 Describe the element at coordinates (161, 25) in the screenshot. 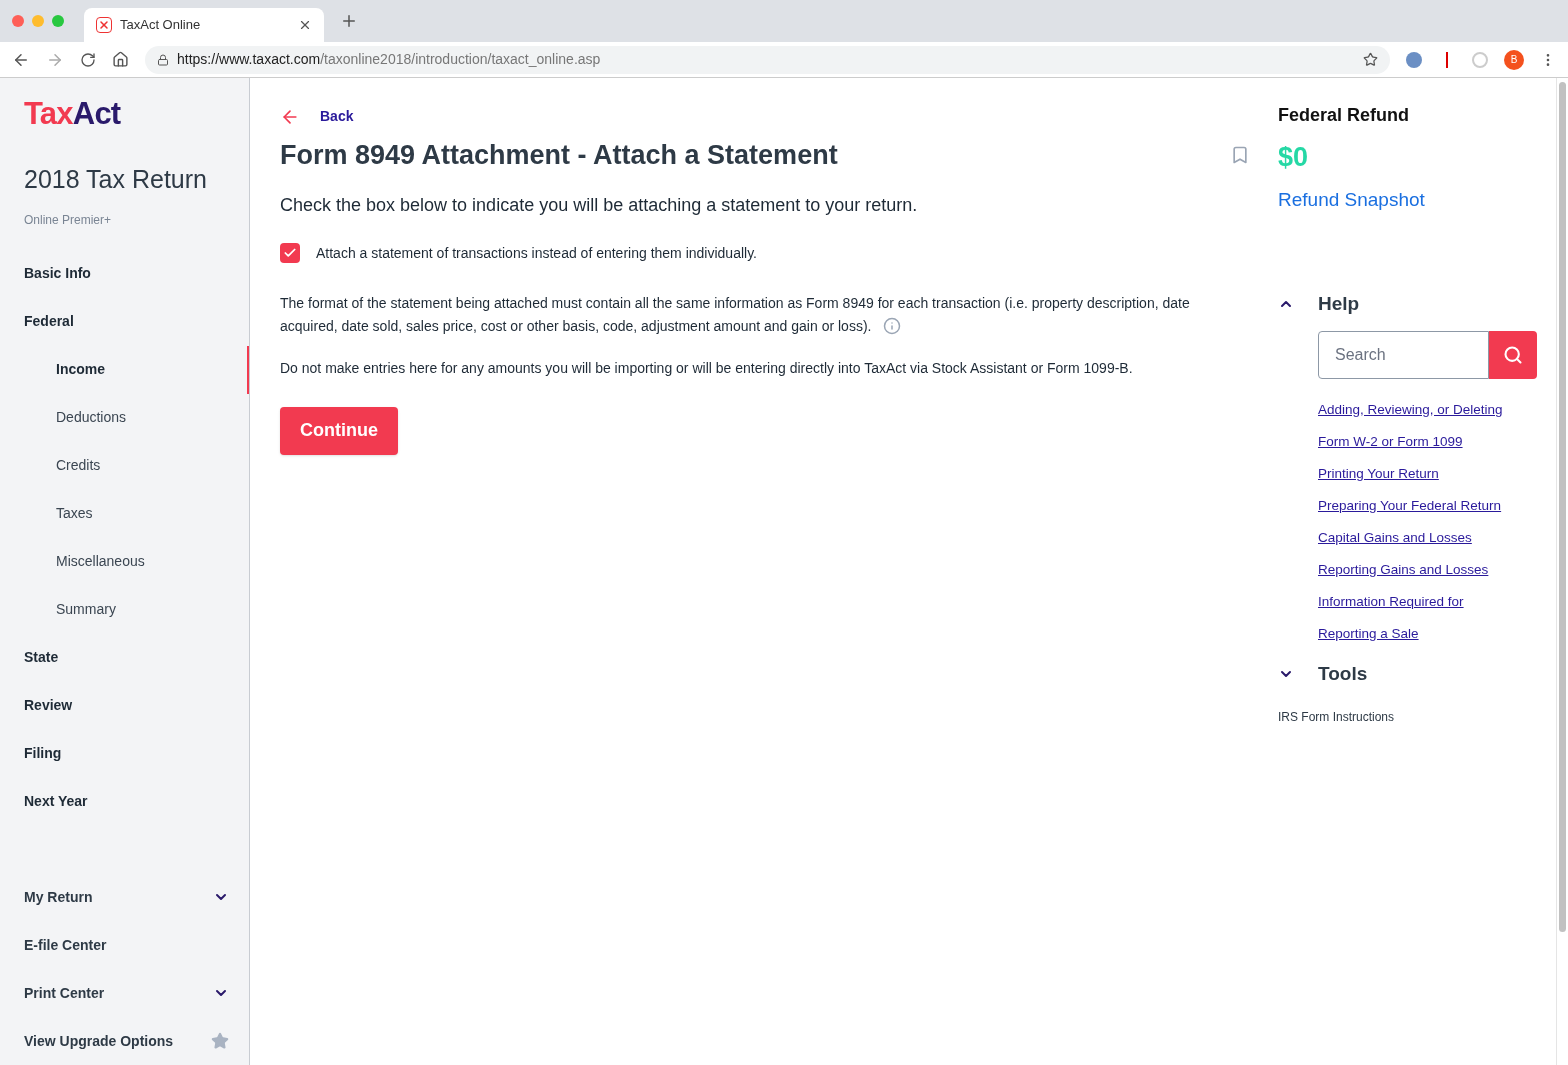

I see `tab-title: TaxAct Online` at that location.